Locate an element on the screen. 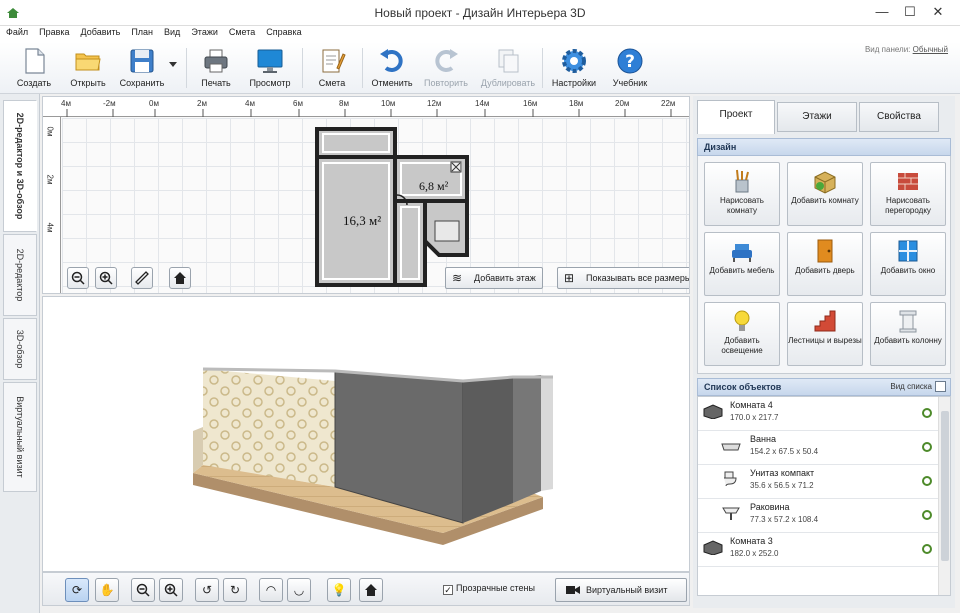 The height and width of the screenshot is (613, 960). menu-edit: Правка is located at coordinates (53, 31).